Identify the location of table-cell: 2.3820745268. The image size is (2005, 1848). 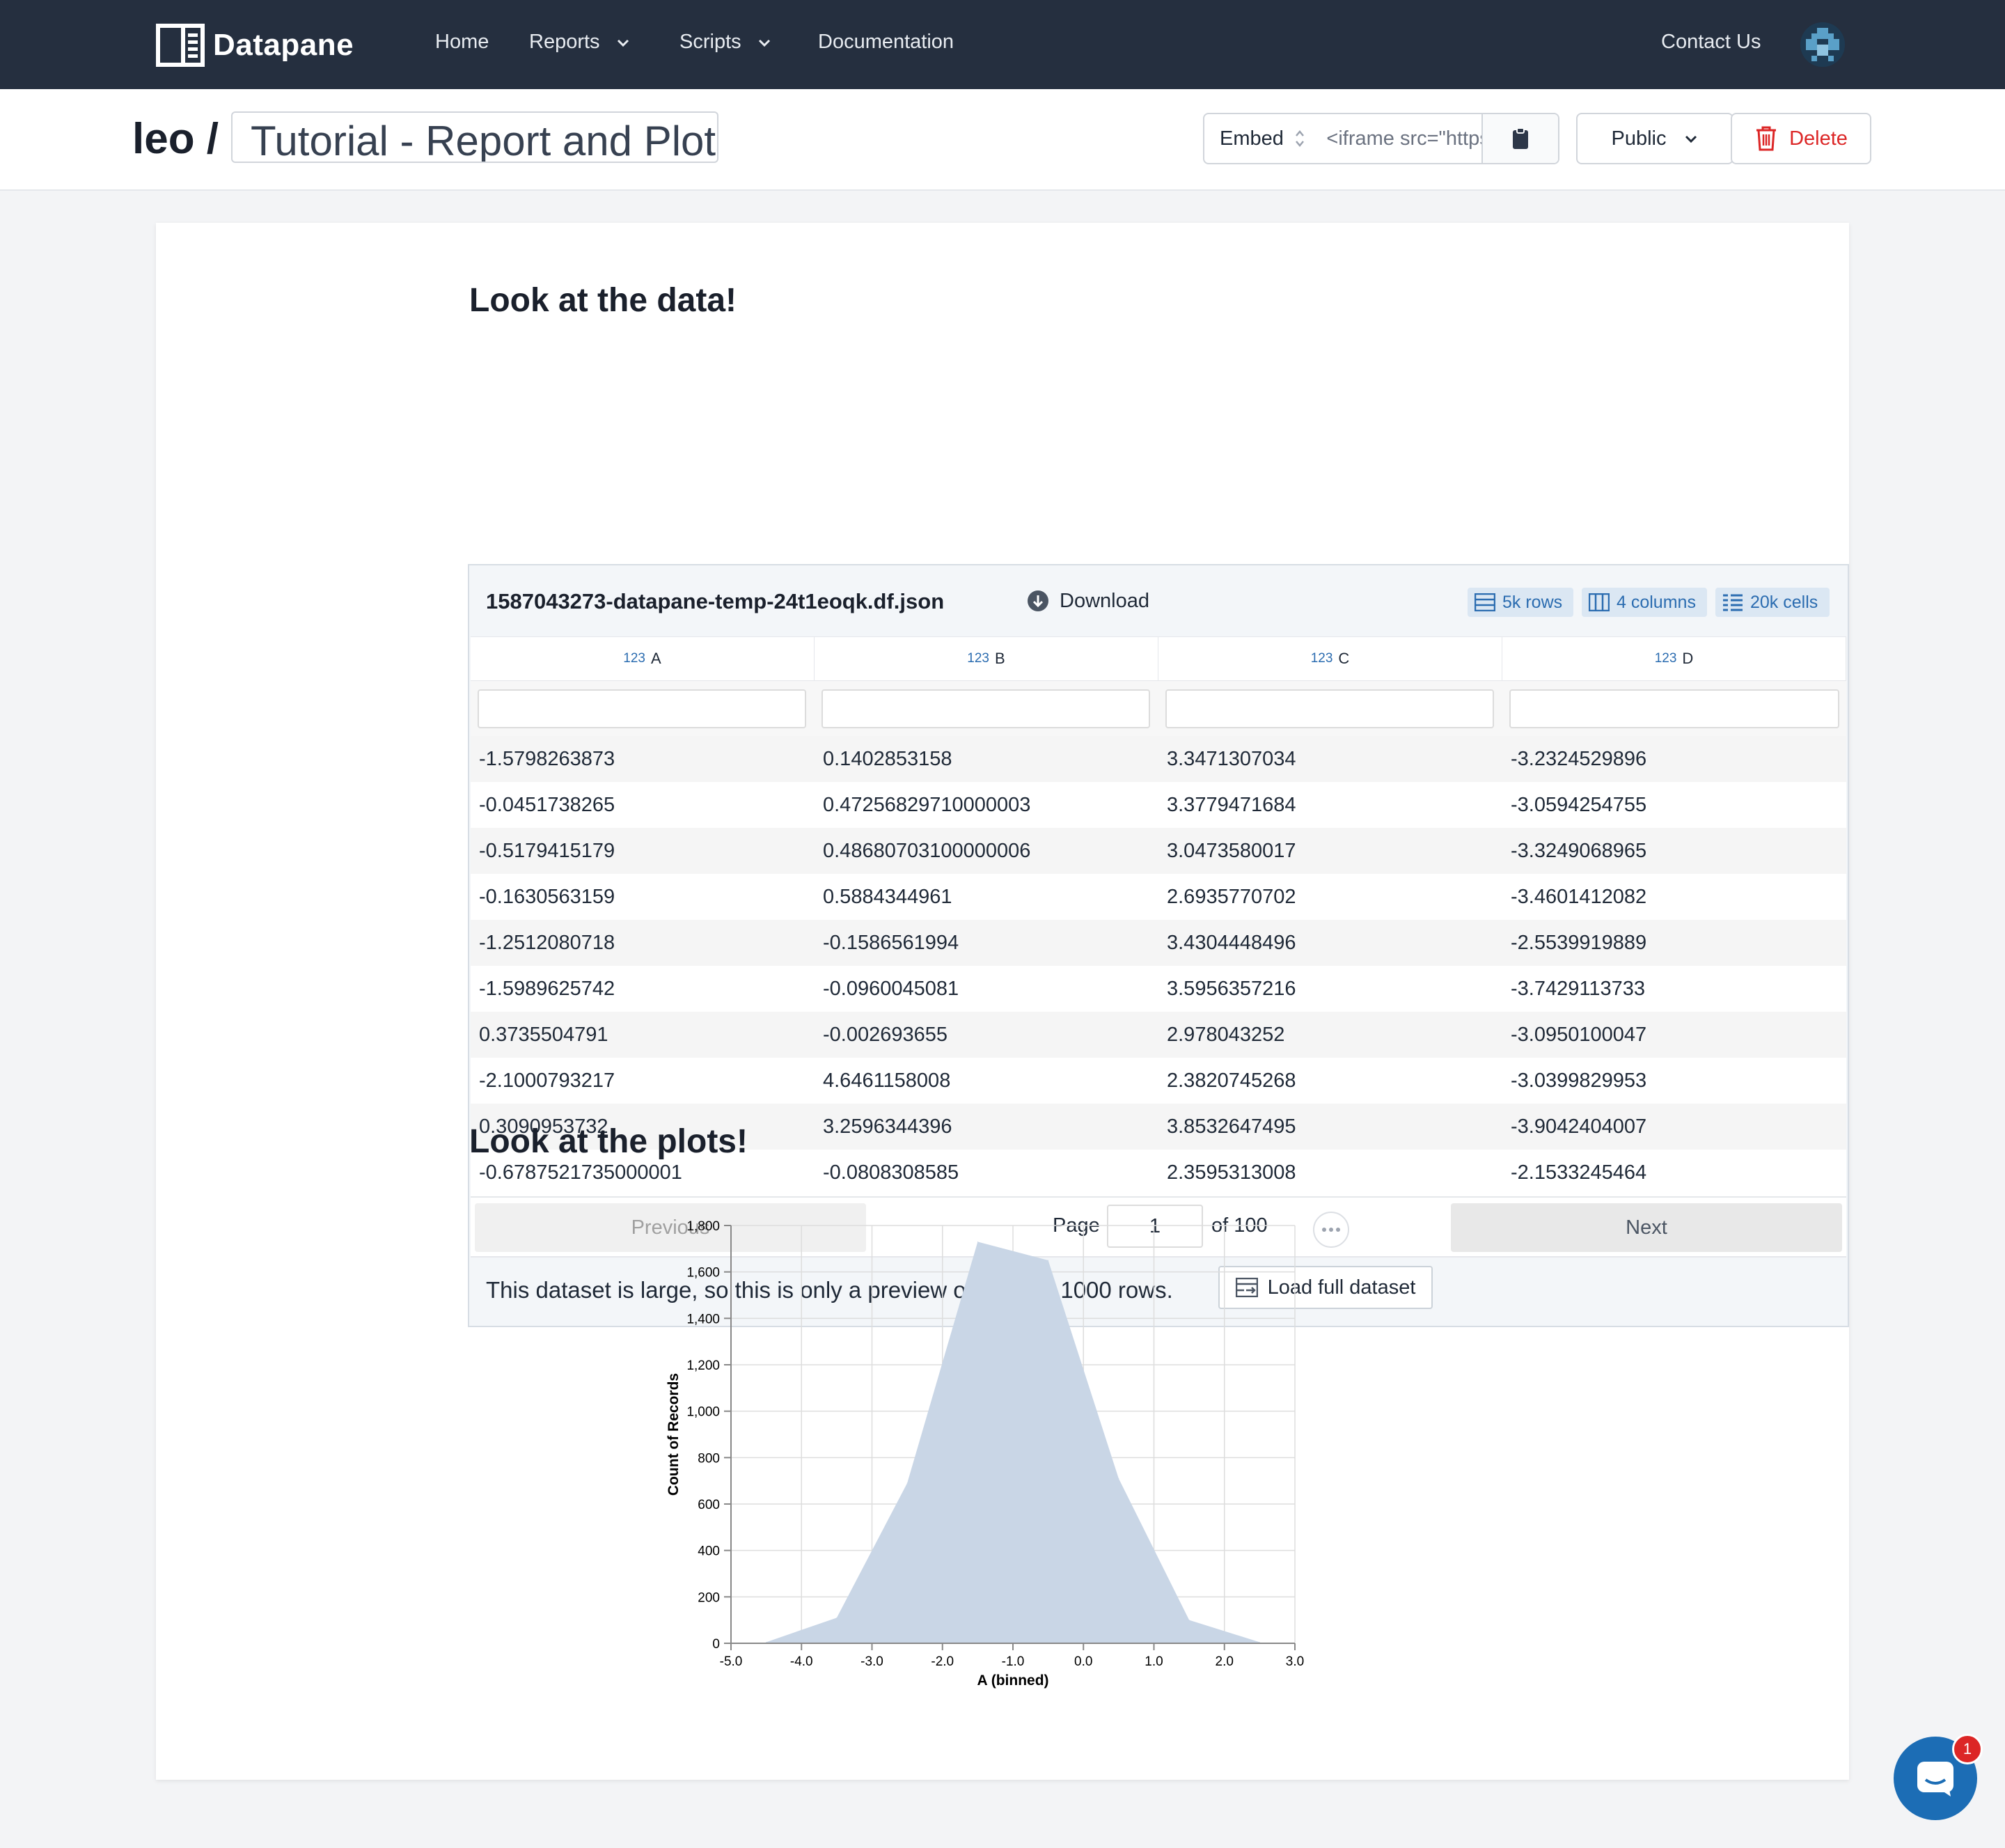
(1231, 1081).